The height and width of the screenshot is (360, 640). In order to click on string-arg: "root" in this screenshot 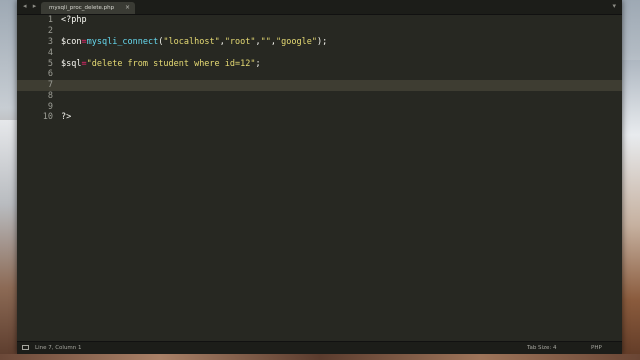, I will do `click(240, 42)`.